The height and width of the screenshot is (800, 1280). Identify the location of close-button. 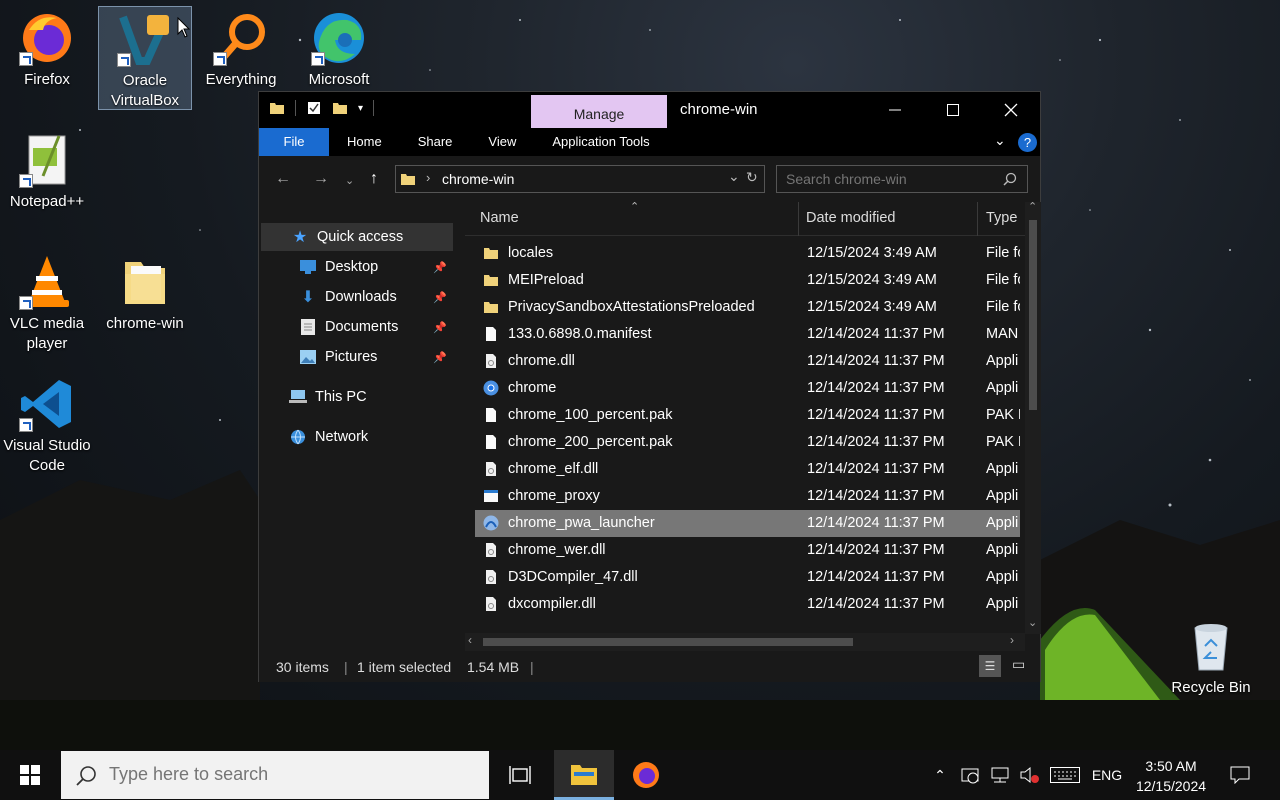
(1011, 110).